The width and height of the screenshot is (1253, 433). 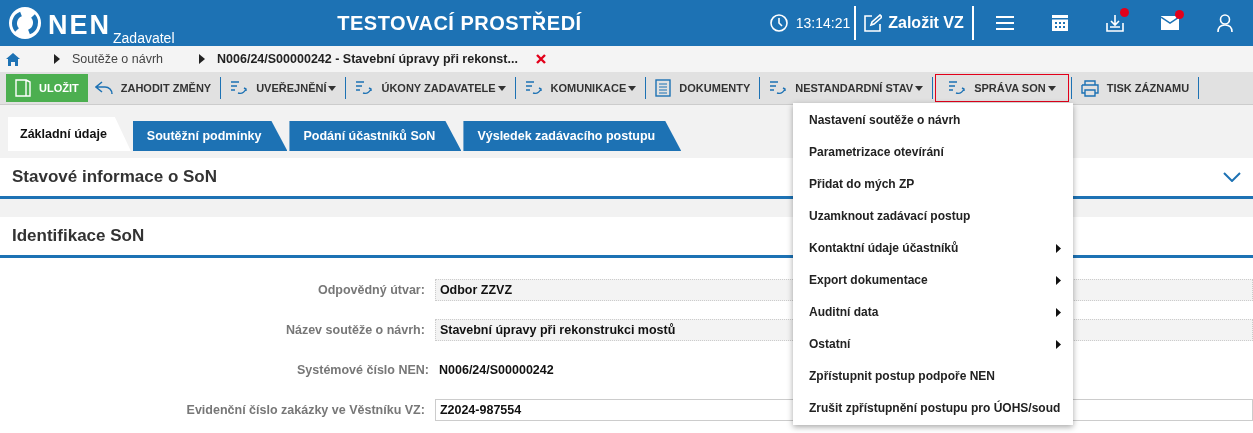 What do you see at coordinates (114, 177) in the screenshot?
I see `section-title: Stavové informace o SoN` at bounding box center [114, 177].